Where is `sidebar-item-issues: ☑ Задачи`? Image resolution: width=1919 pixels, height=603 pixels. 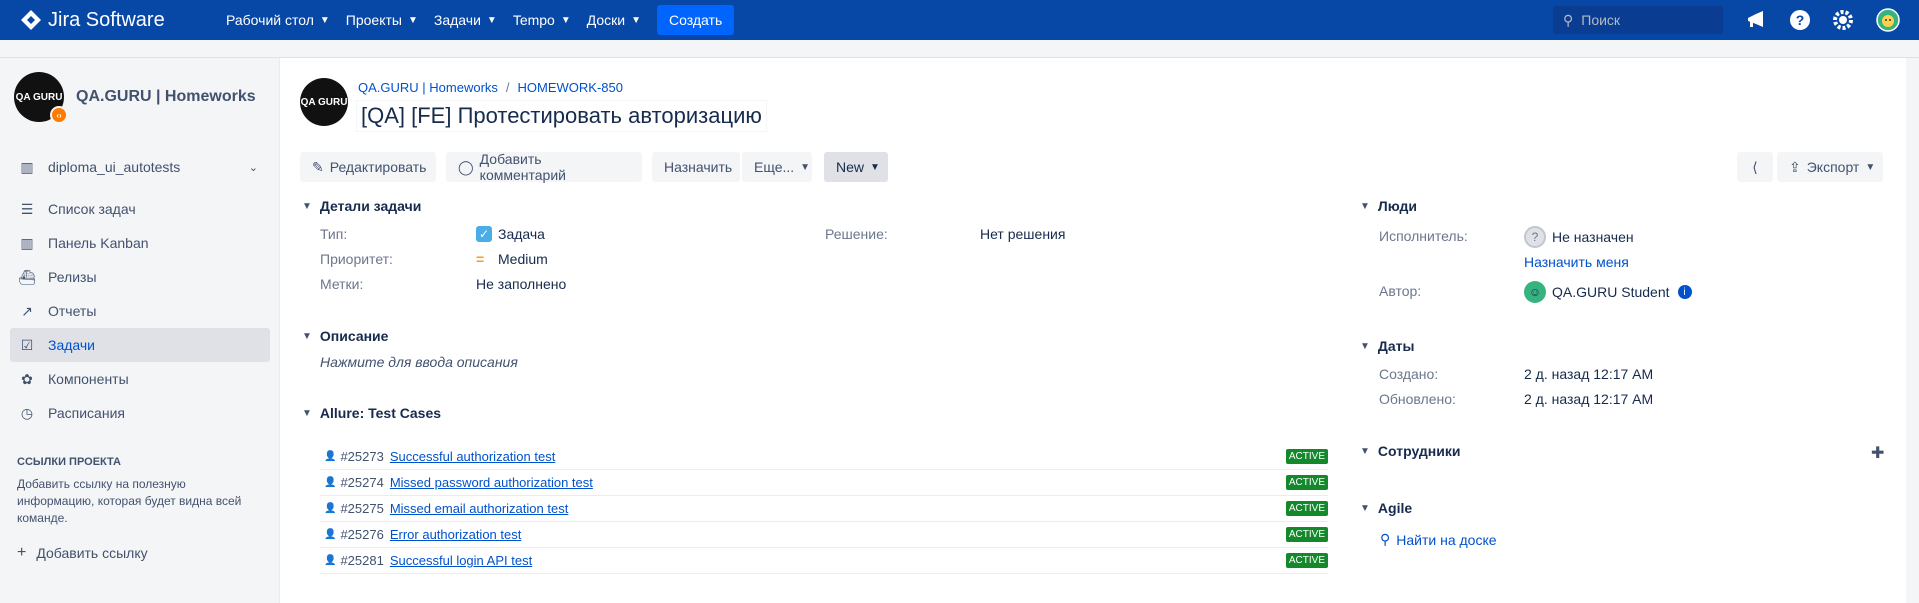 sidebar-item-issues: ☑ Задачи is located at coordinates (140, 345).